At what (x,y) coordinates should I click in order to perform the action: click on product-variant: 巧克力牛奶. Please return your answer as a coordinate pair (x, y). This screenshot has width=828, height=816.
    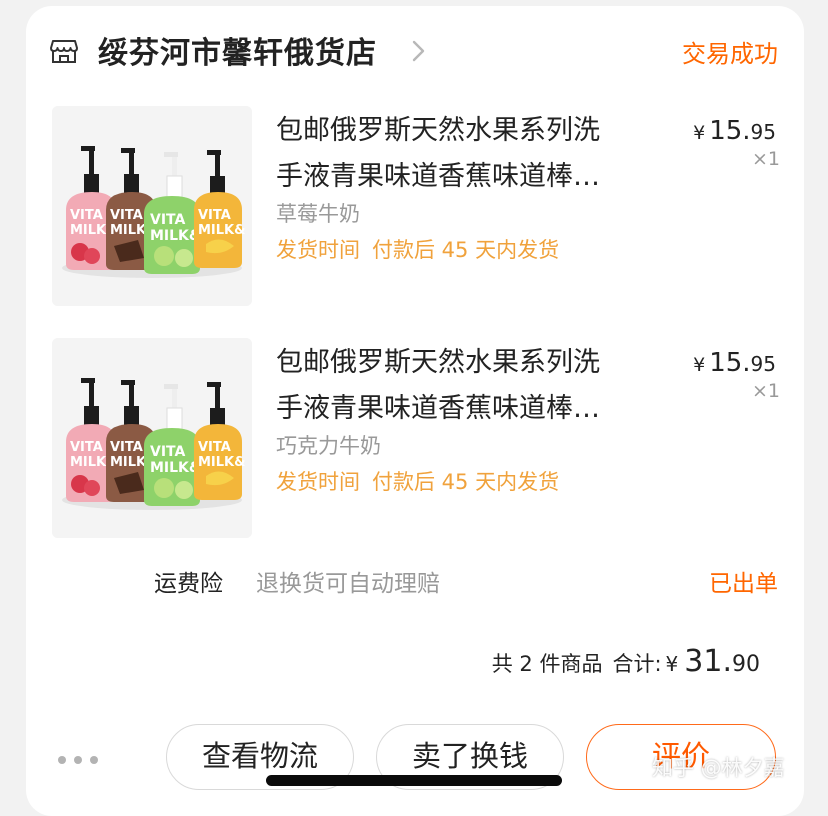
    Looking at the image, I should click on (328, 446).